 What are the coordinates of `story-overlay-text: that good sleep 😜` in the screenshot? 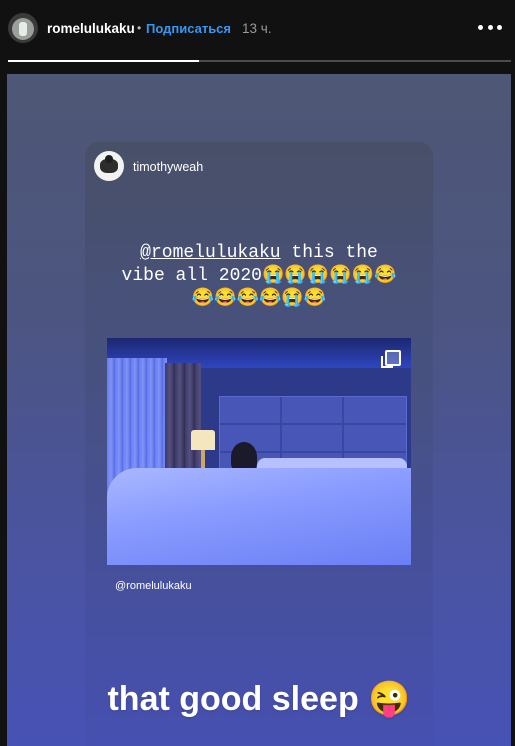 It's located at (259, 699).